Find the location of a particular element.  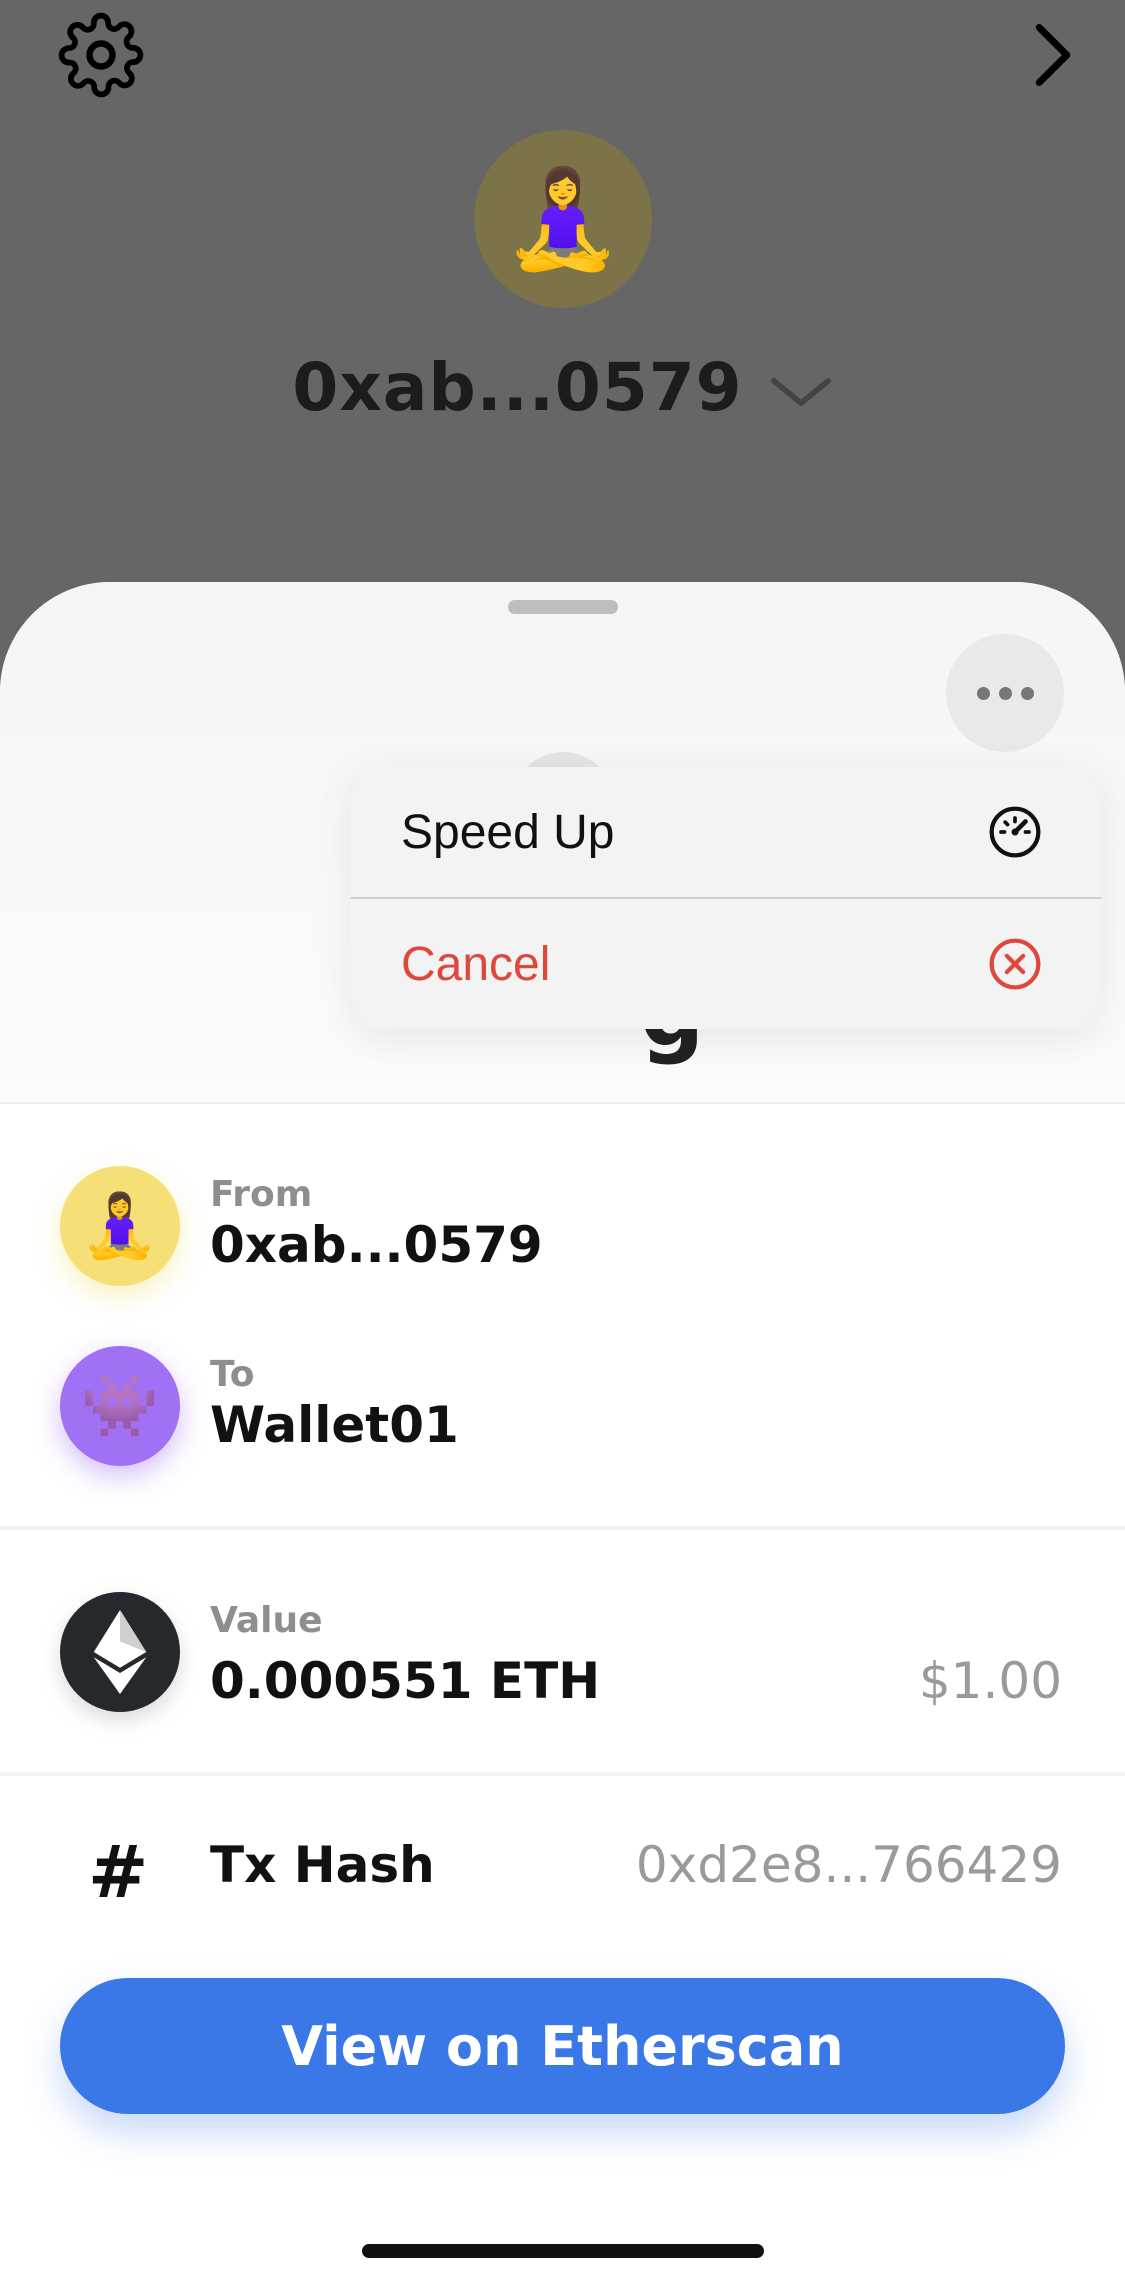

wallet-address: 0xab...0579 is located at coordinates (517, 387).